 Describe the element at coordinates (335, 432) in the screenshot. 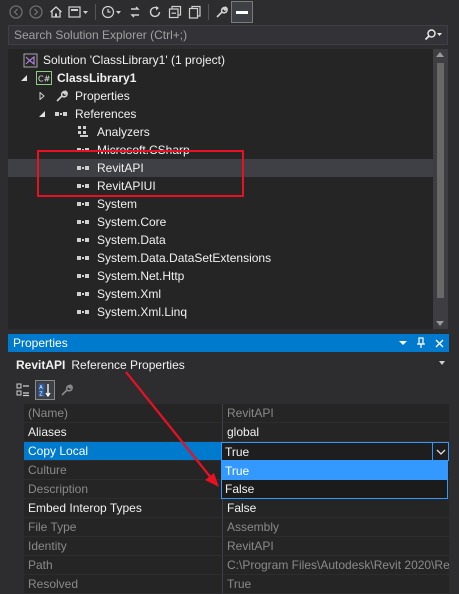

I see `property-value: global` at that location.